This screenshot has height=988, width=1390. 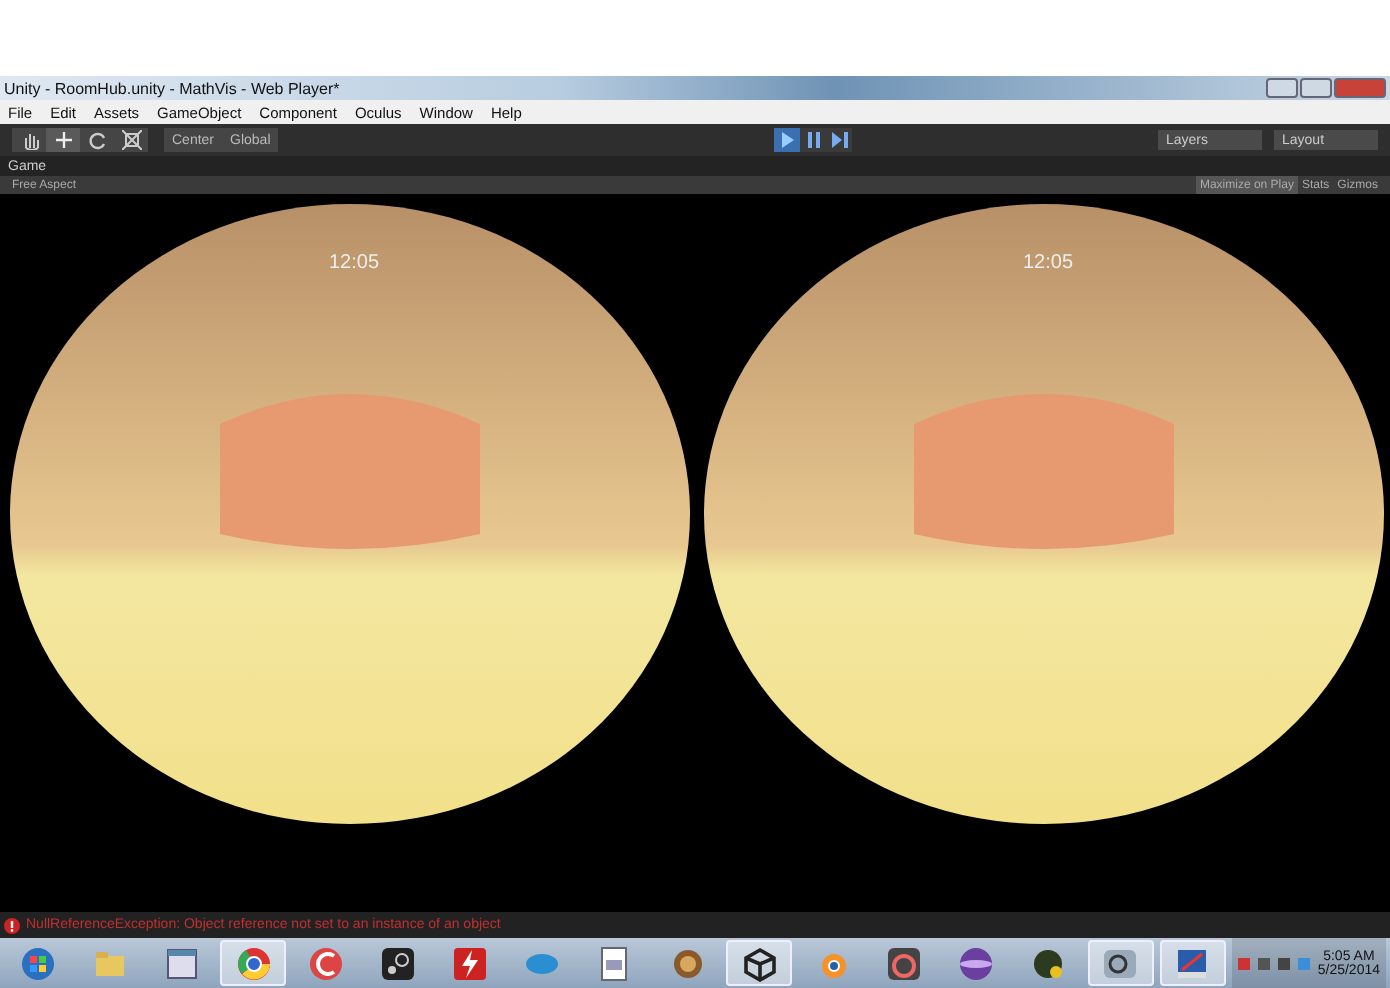 I want to click on move-tool-button, so click(x=63, y=140).